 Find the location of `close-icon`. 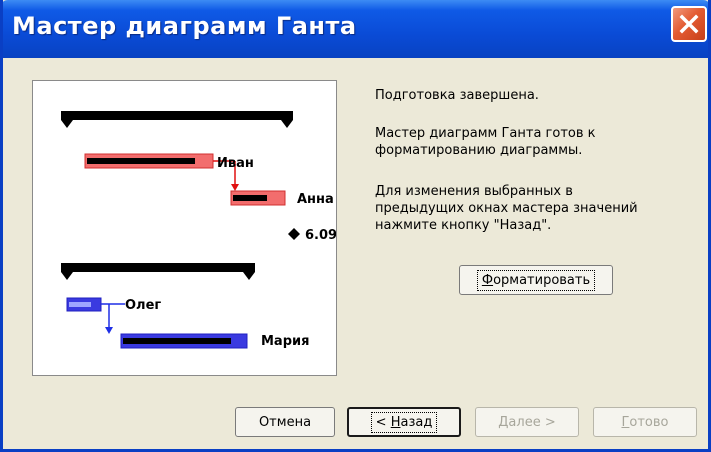

close-icon is located at coordinates (689, 24).